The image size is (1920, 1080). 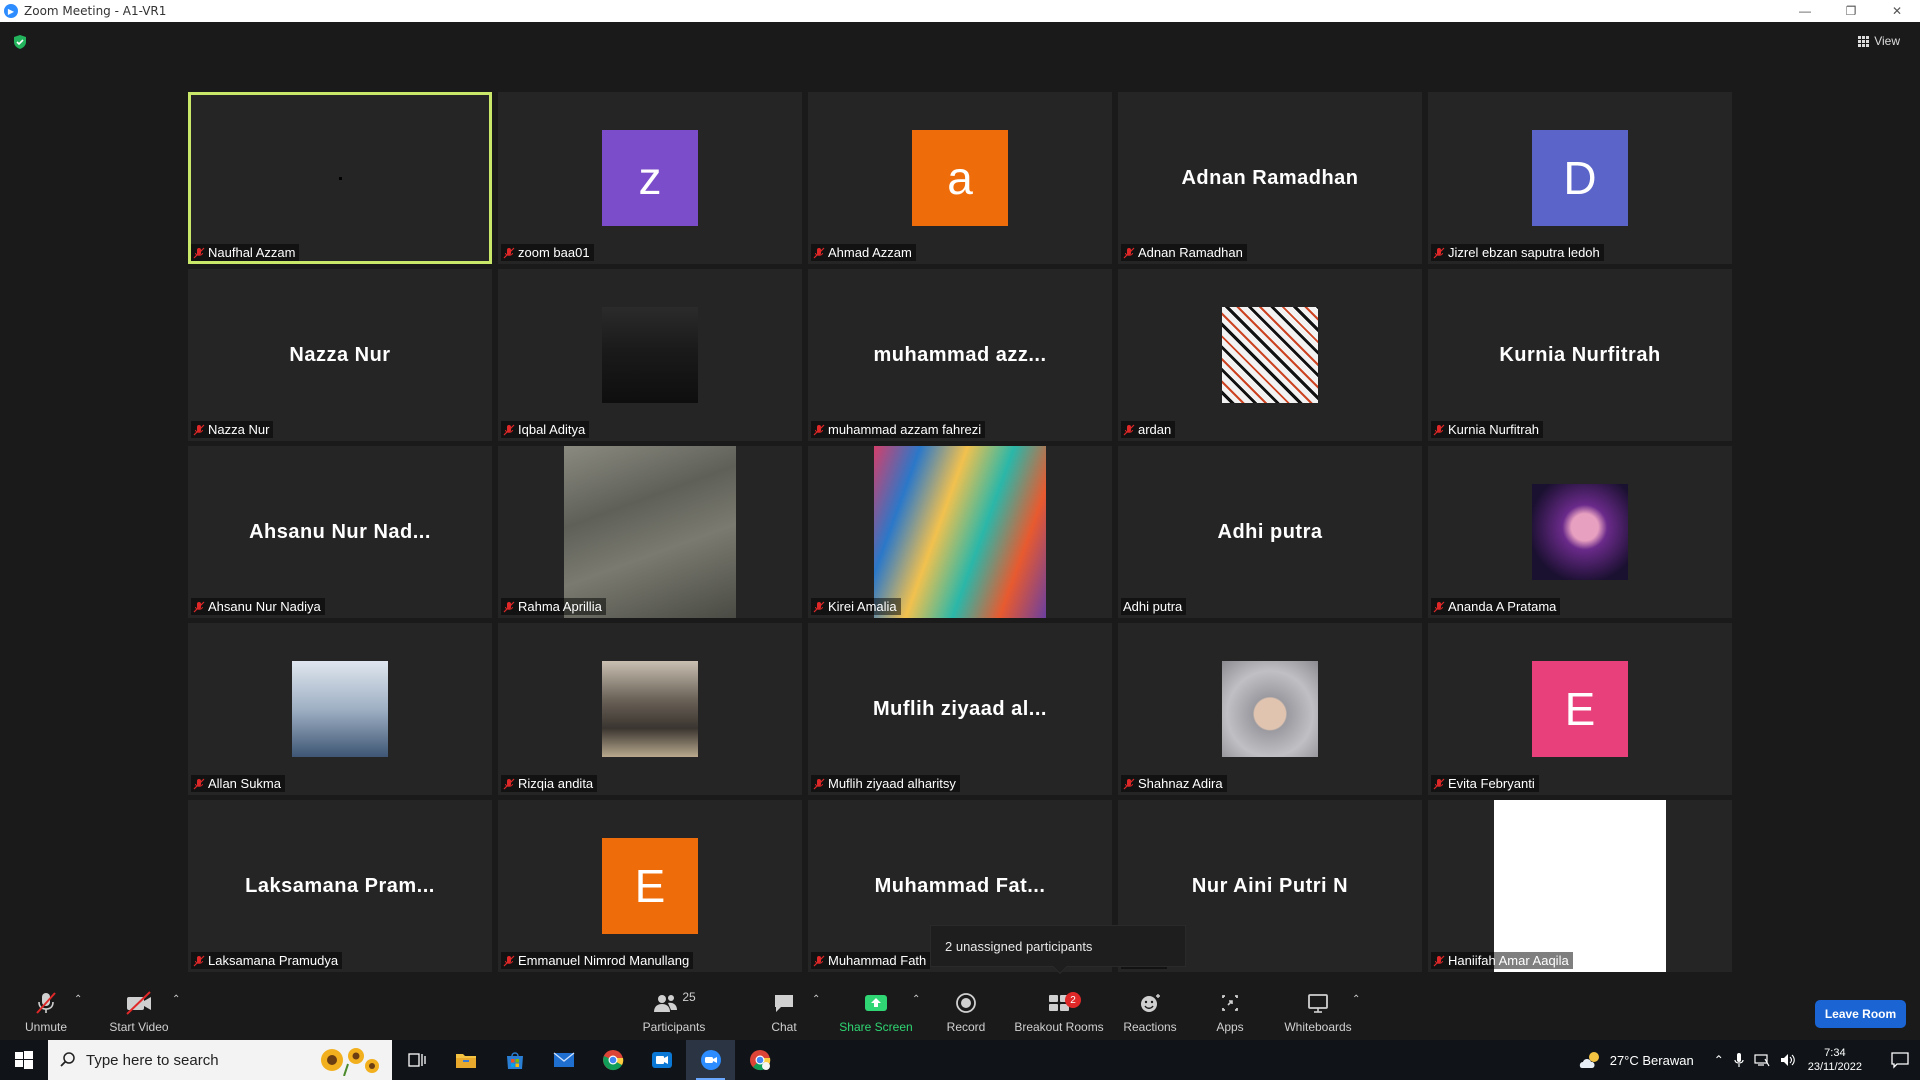 I want to click on participant-tile: E Evita Febryanti, so click(x=1580, y=709).